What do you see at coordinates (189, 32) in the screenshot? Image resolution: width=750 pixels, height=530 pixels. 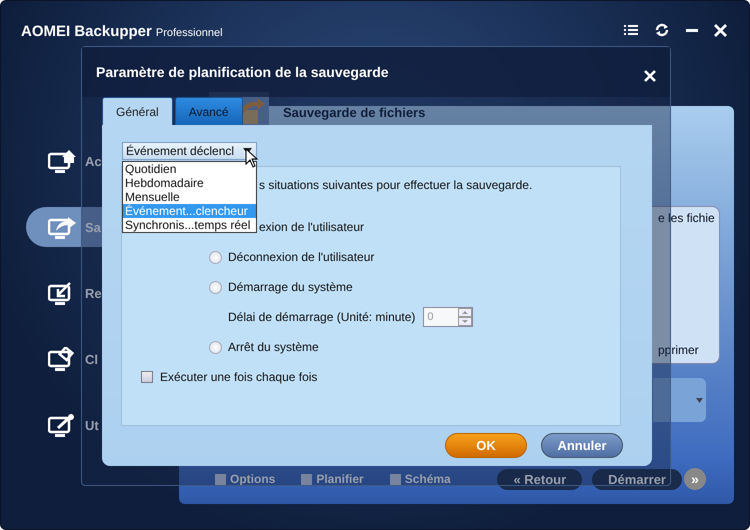 I see `edition-label: Professionnel` at bounding box center [189, 32].